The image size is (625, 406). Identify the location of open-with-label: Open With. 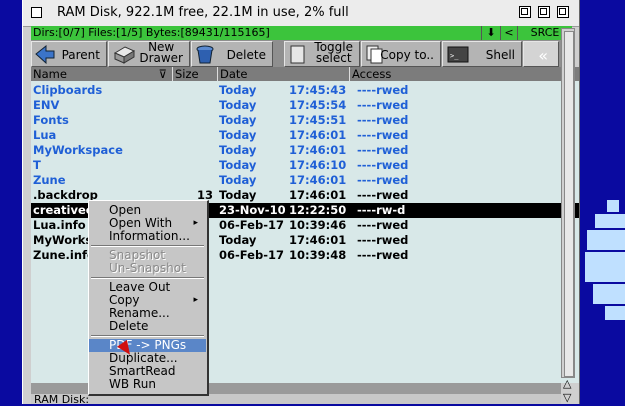
(141, 223).